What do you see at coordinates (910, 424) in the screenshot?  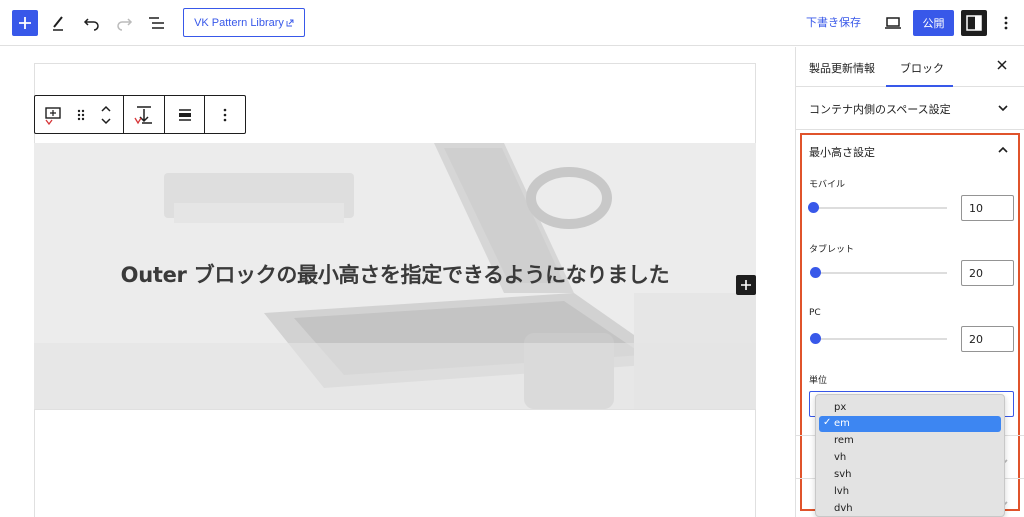 I see `unit-option-em: ✓ em` at bounding box center [910, 424].